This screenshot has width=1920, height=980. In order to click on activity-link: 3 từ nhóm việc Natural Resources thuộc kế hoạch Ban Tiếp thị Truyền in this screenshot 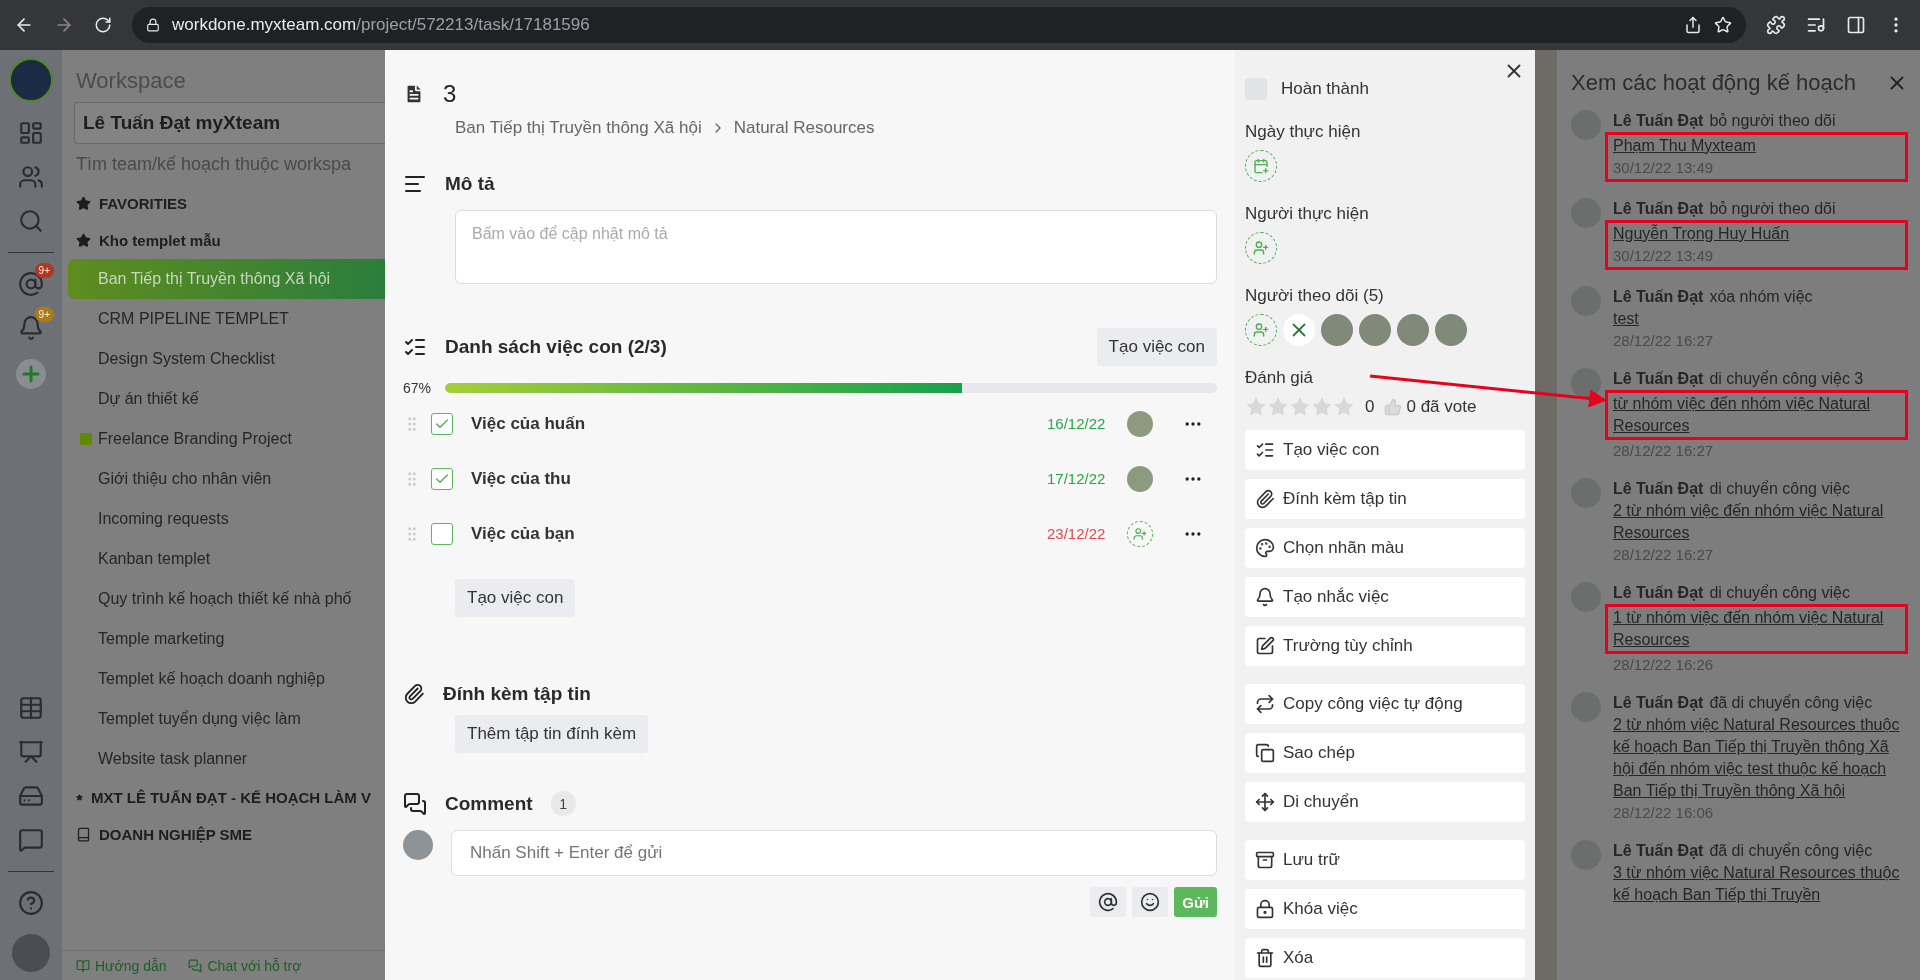, I will do `click(1760, 884)`.